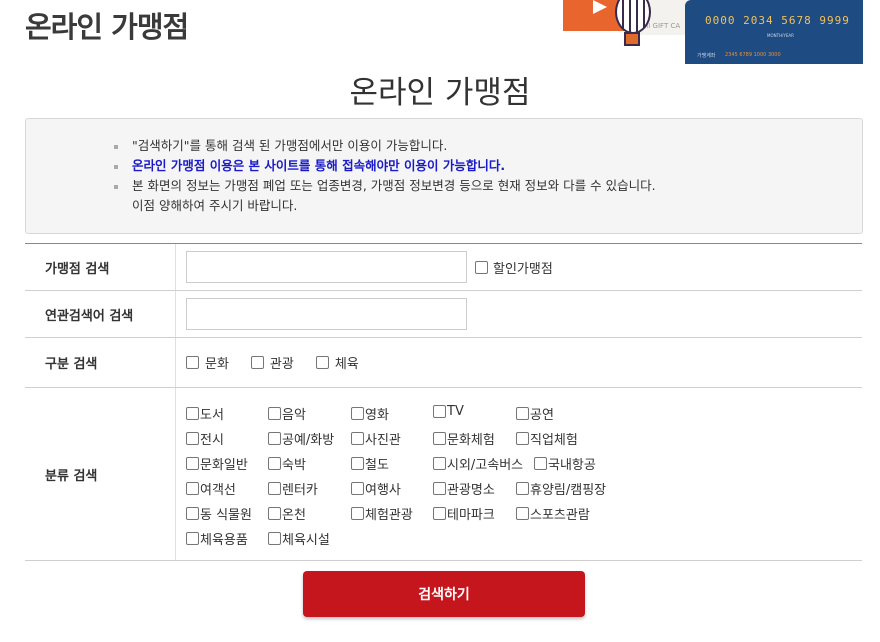 This screenshot has height=642, width=880. I want to click on category-label: 체육시설, so click(306, 540).